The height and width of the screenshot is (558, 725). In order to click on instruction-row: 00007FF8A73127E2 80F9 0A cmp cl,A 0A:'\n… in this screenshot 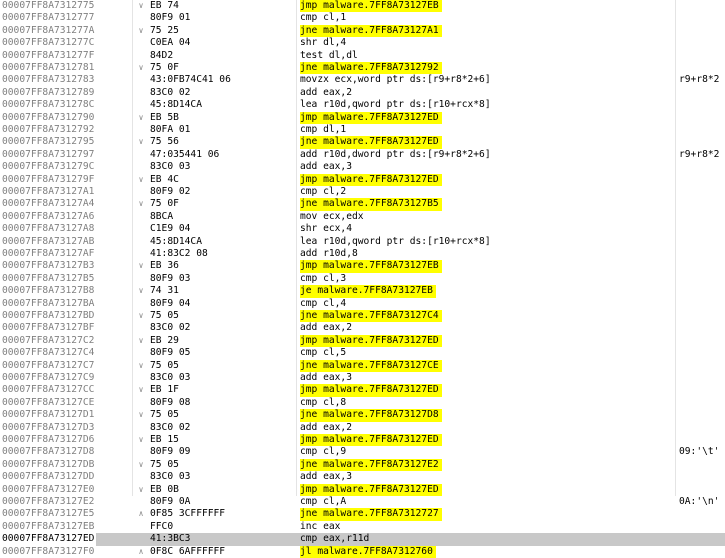, I will do `click(362, 502)`.